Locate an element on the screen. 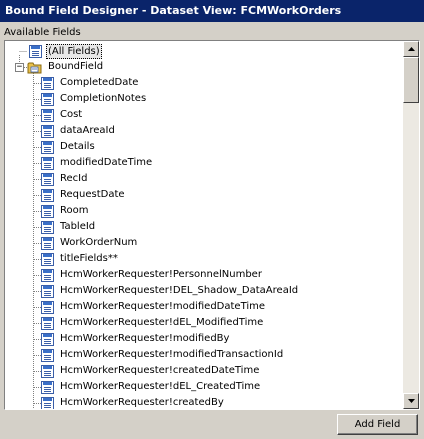 This screenshot has width=424, height=439. tree-item-field: HcmWorkerRequester!modifiedBy is located at coordinates (136, 339).